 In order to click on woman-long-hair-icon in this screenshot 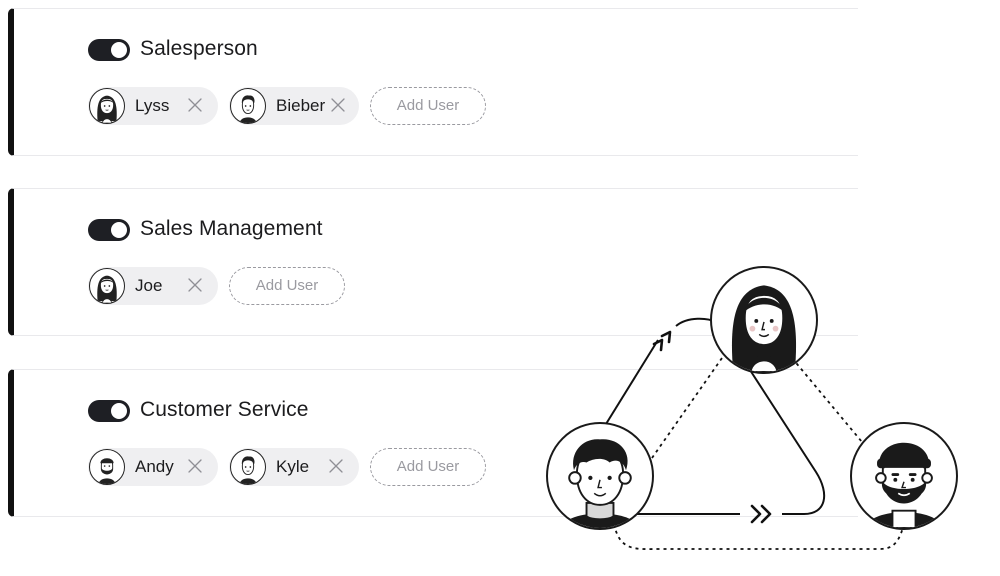, I will do `click(764, 320)`.